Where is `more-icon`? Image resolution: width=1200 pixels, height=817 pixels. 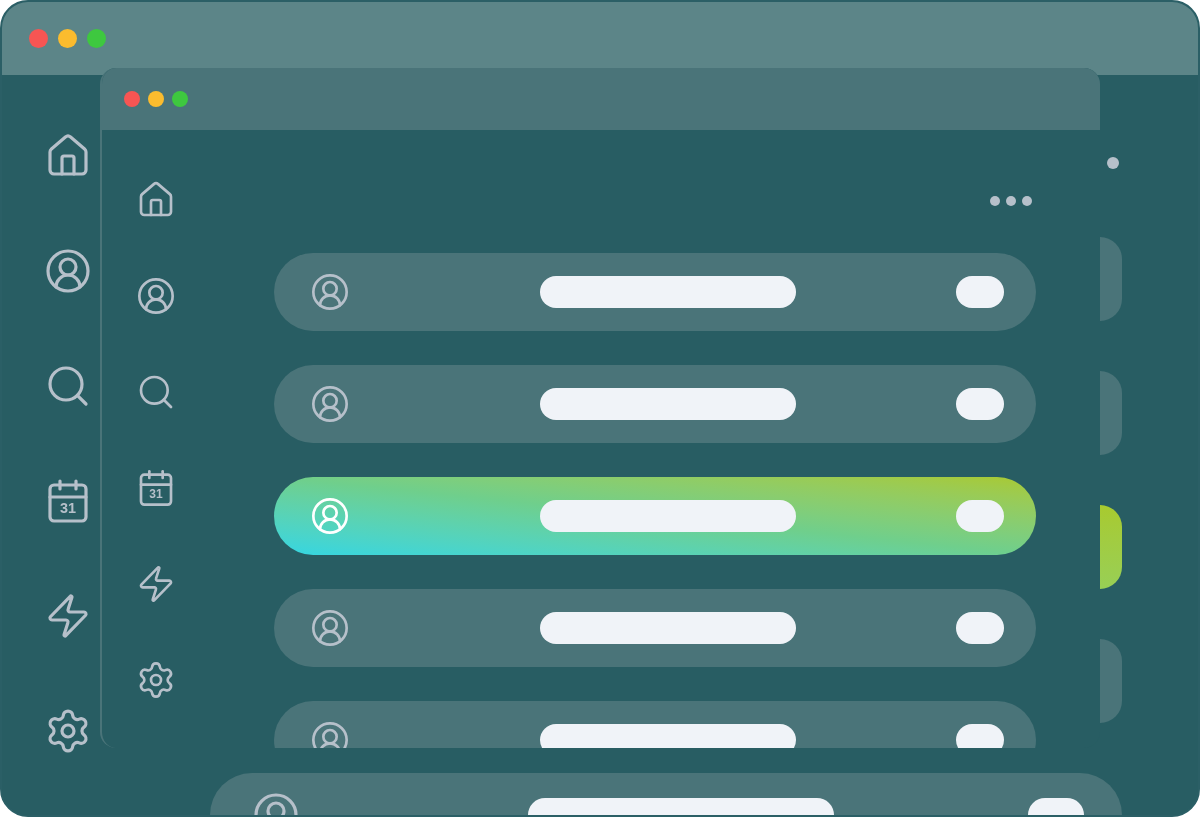
more-icon is located at coordinates (1011, 201).